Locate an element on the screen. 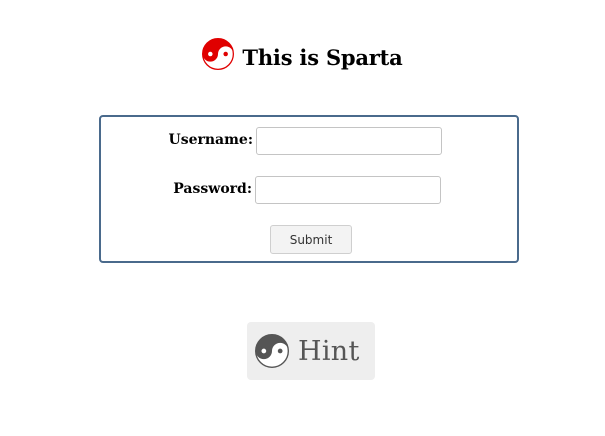  password-label: Password: is located at coordinates (212, 189).